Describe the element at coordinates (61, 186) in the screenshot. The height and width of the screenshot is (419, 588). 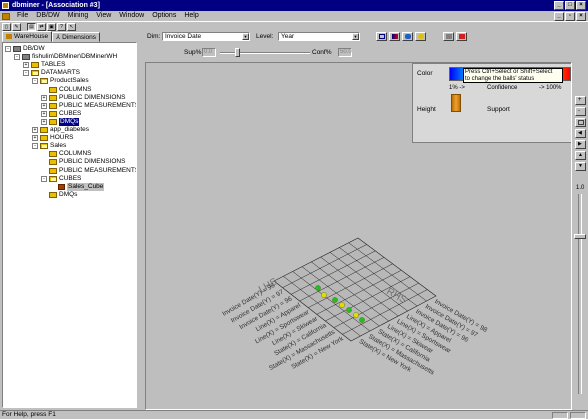
I see `cube-icon` at that location.